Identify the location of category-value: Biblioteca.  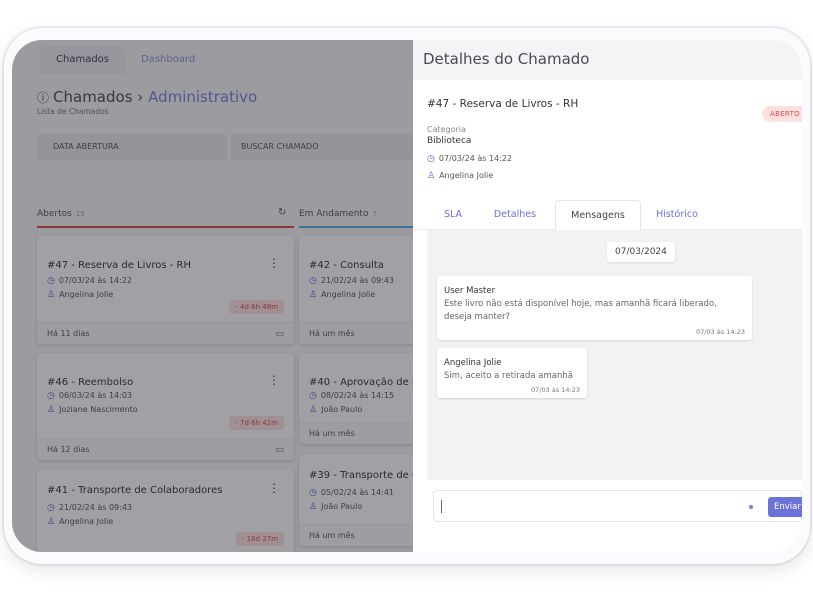
(449, 141).